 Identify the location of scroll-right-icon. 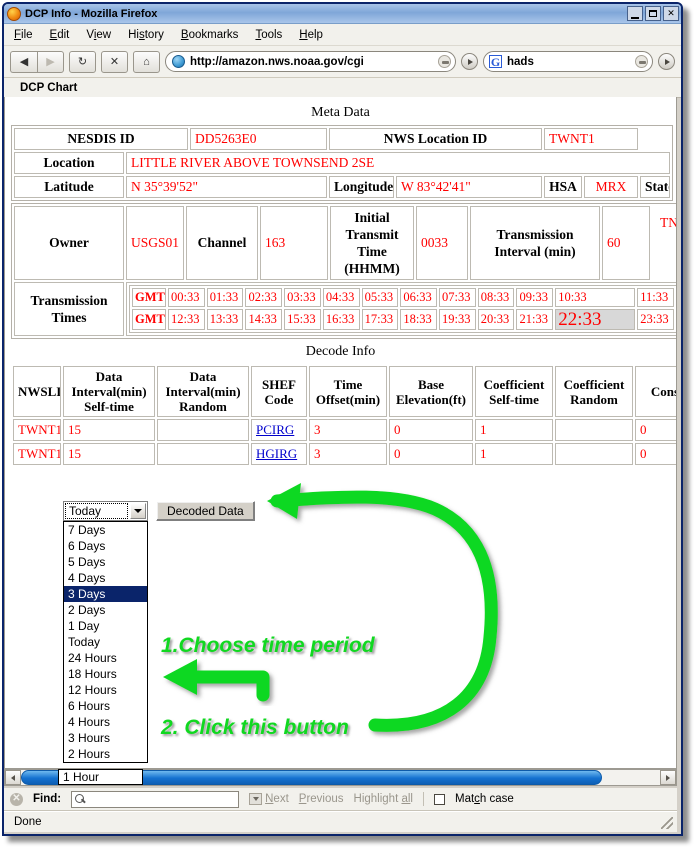
(668, 777).